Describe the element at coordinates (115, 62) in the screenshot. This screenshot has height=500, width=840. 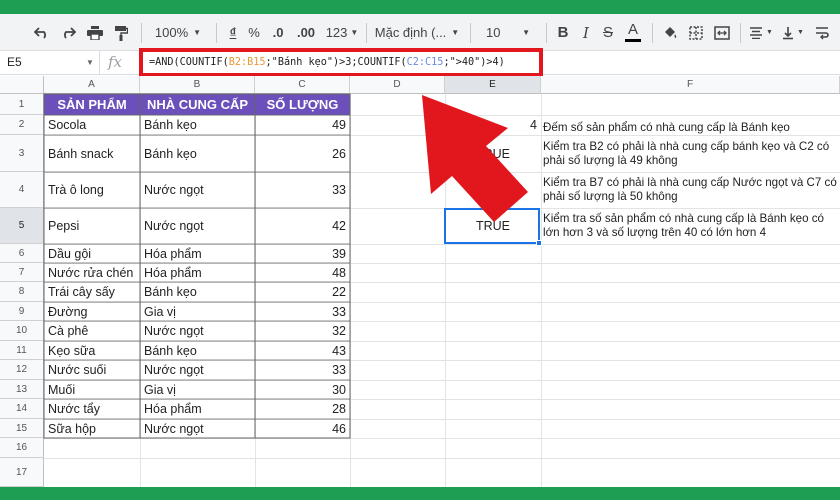
I see `fx-icon: fx` at that location.